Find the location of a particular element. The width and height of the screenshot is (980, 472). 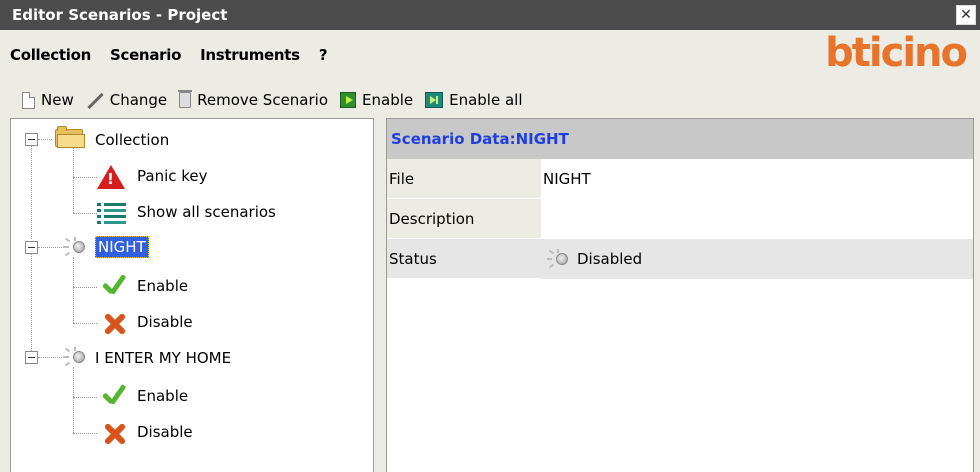

new-label: New is located at coordinates (57, 100).